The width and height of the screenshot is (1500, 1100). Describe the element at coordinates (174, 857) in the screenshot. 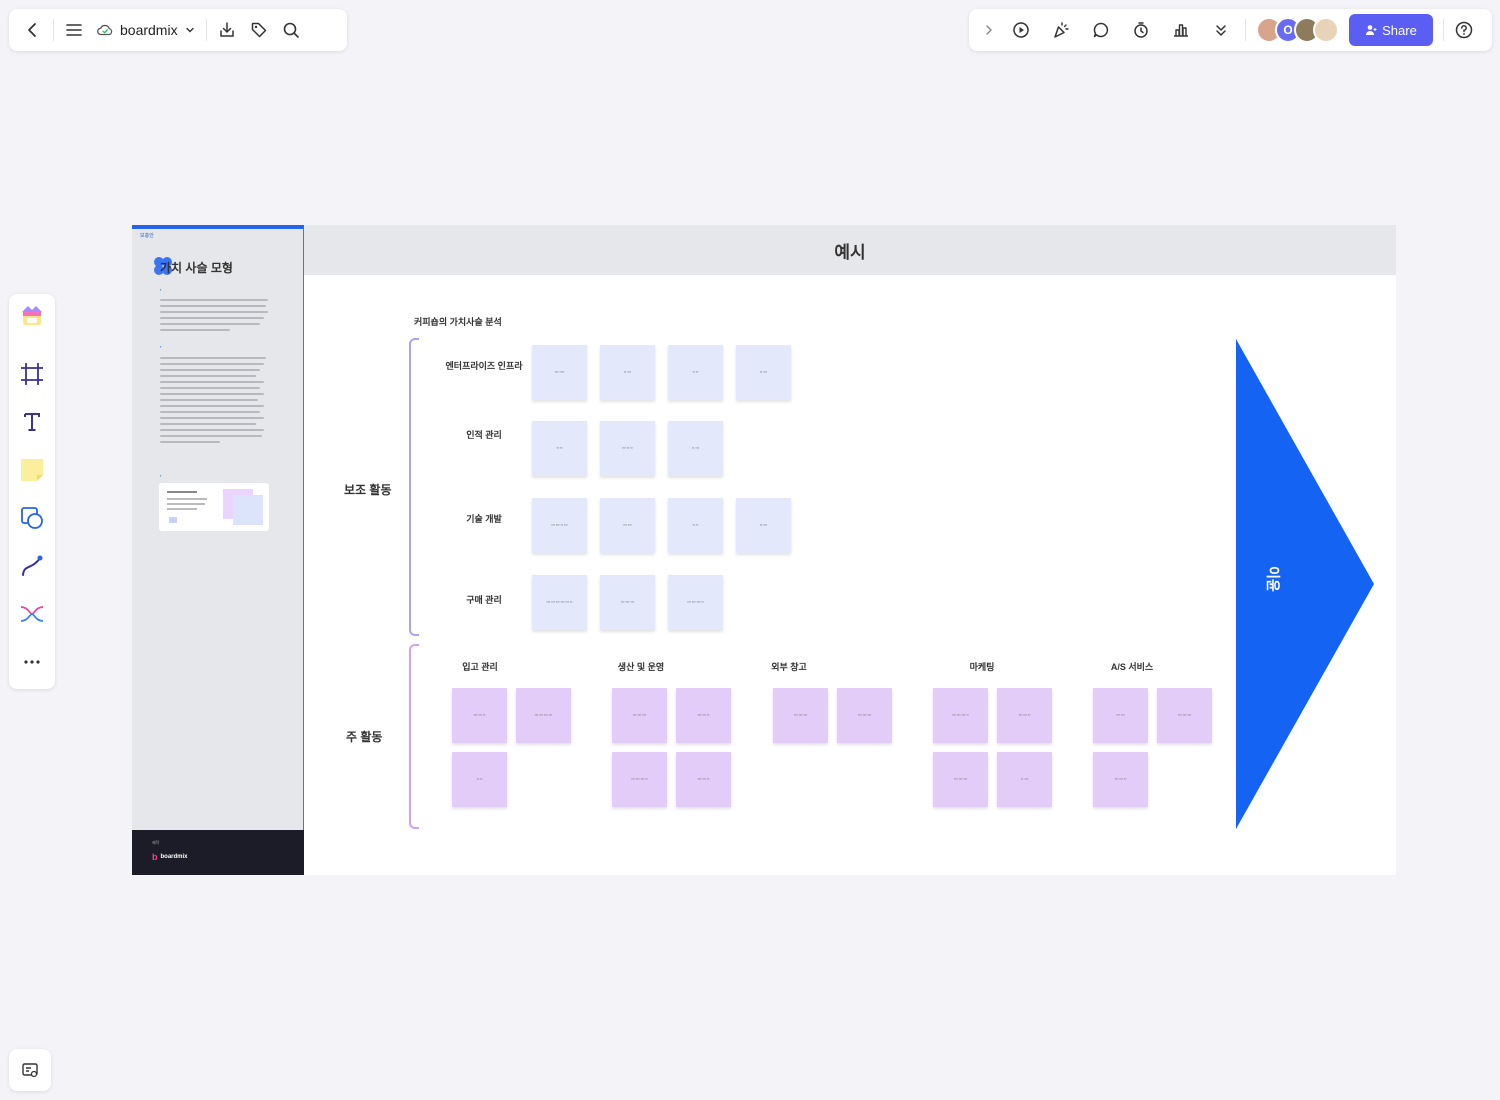

I see `footer-brand-text: boardmix` at that location.